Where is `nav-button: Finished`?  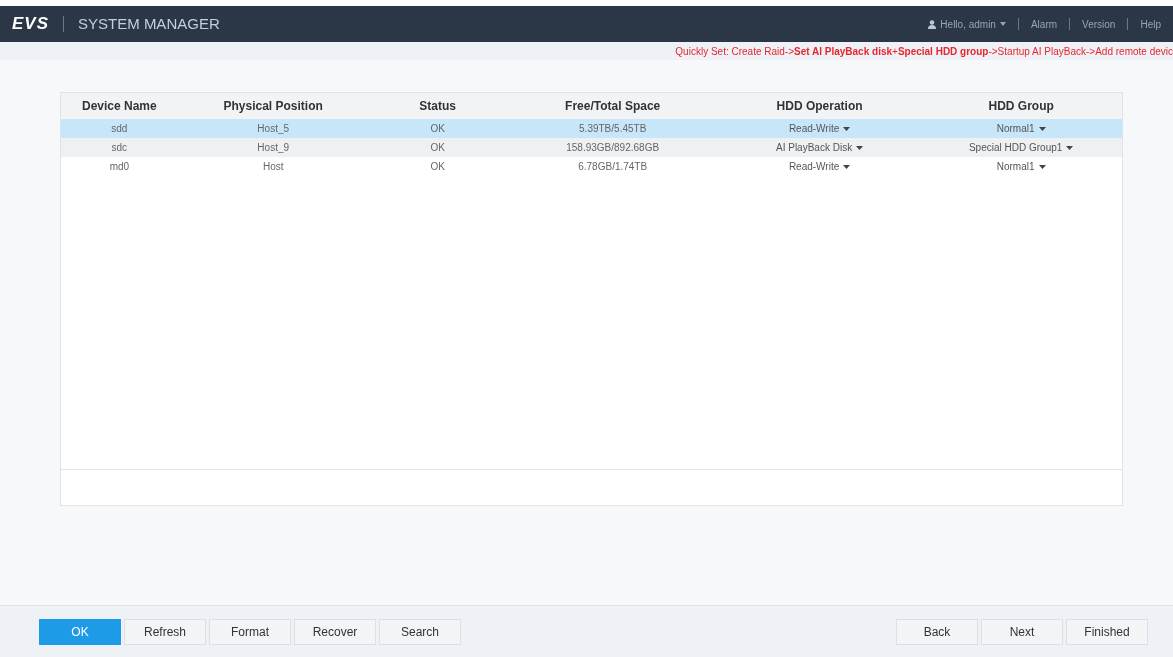 nav-button: Finished is located at coordinates (1107, 631).